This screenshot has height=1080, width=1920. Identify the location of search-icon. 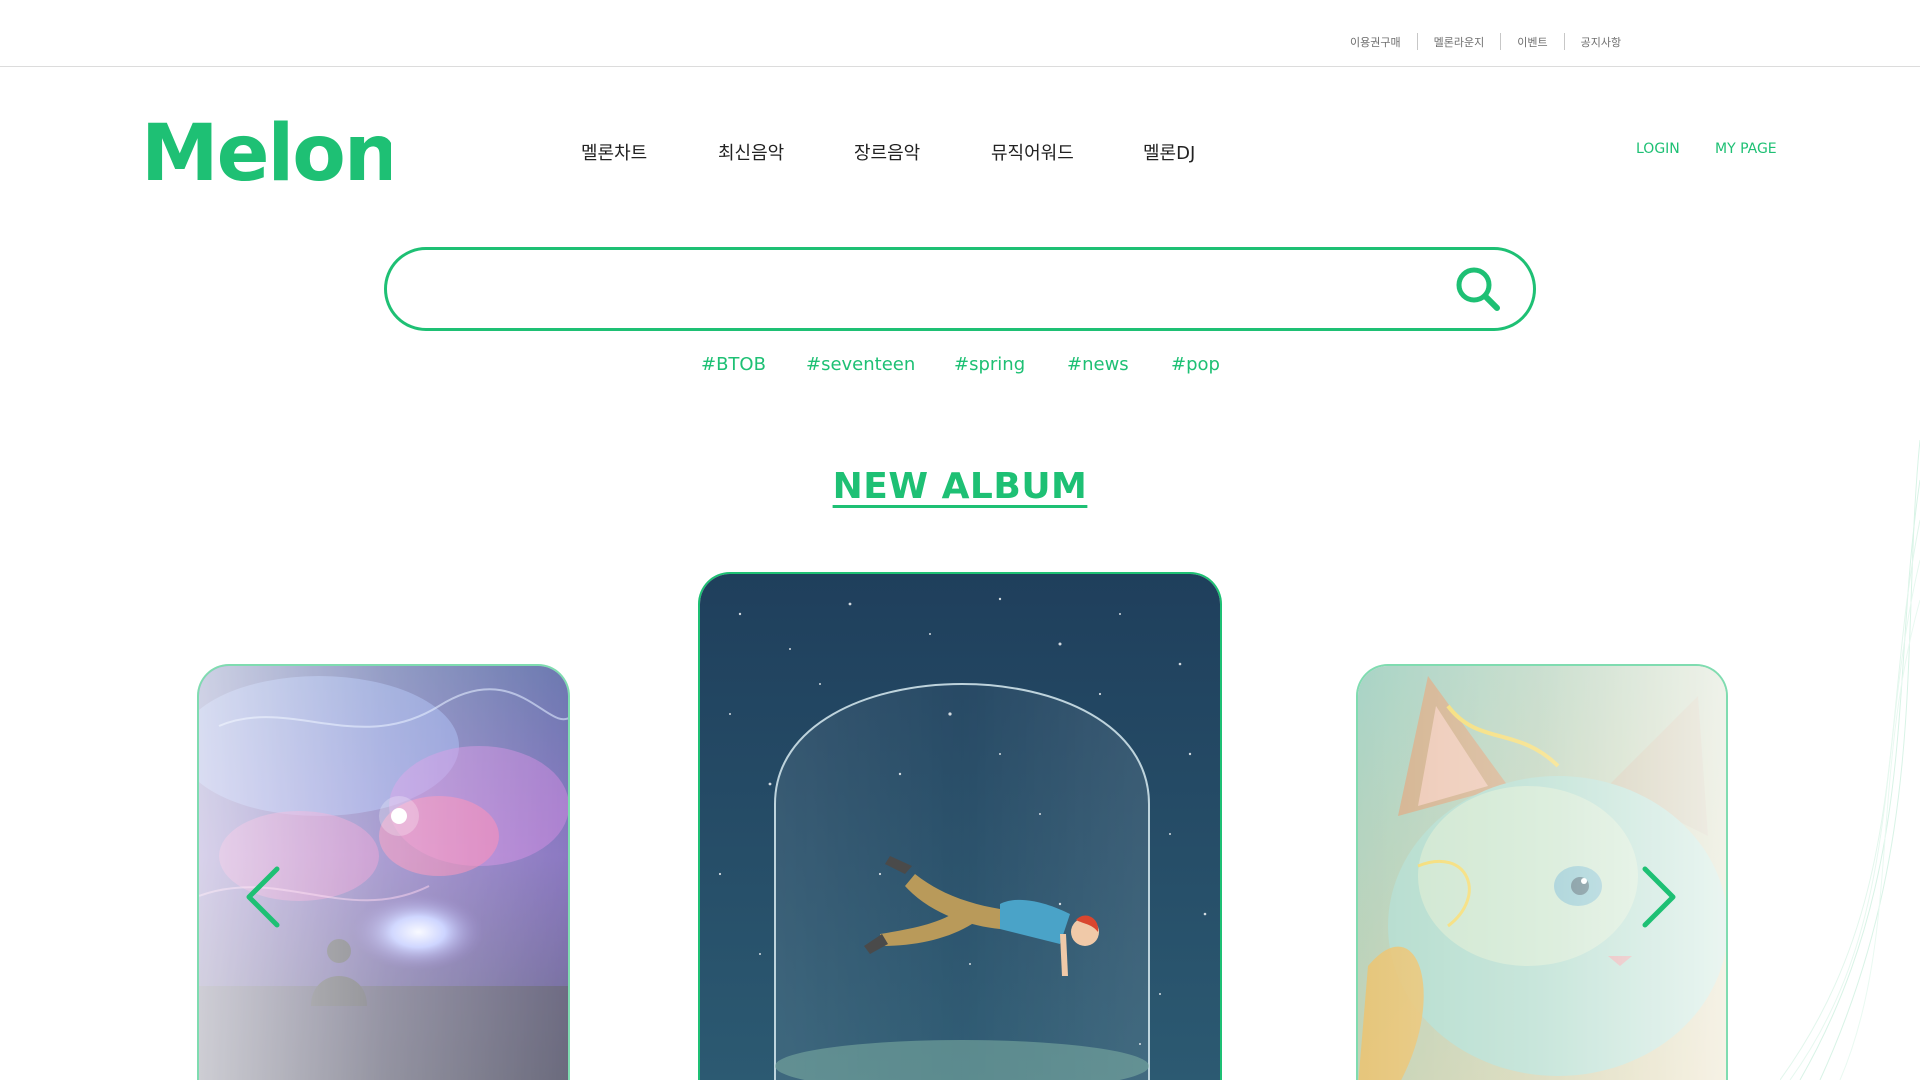
(1478, 289).